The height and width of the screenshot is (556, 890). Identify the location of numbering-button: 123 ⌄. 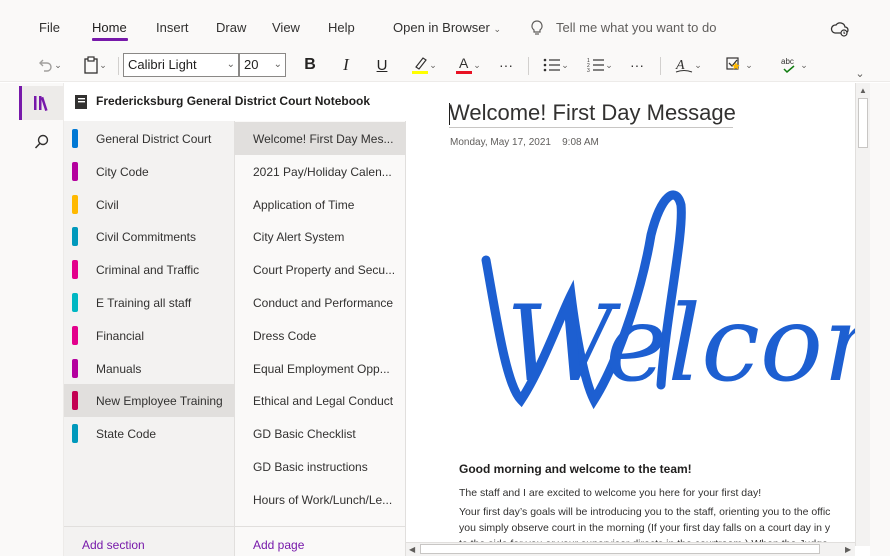
(600, 65).